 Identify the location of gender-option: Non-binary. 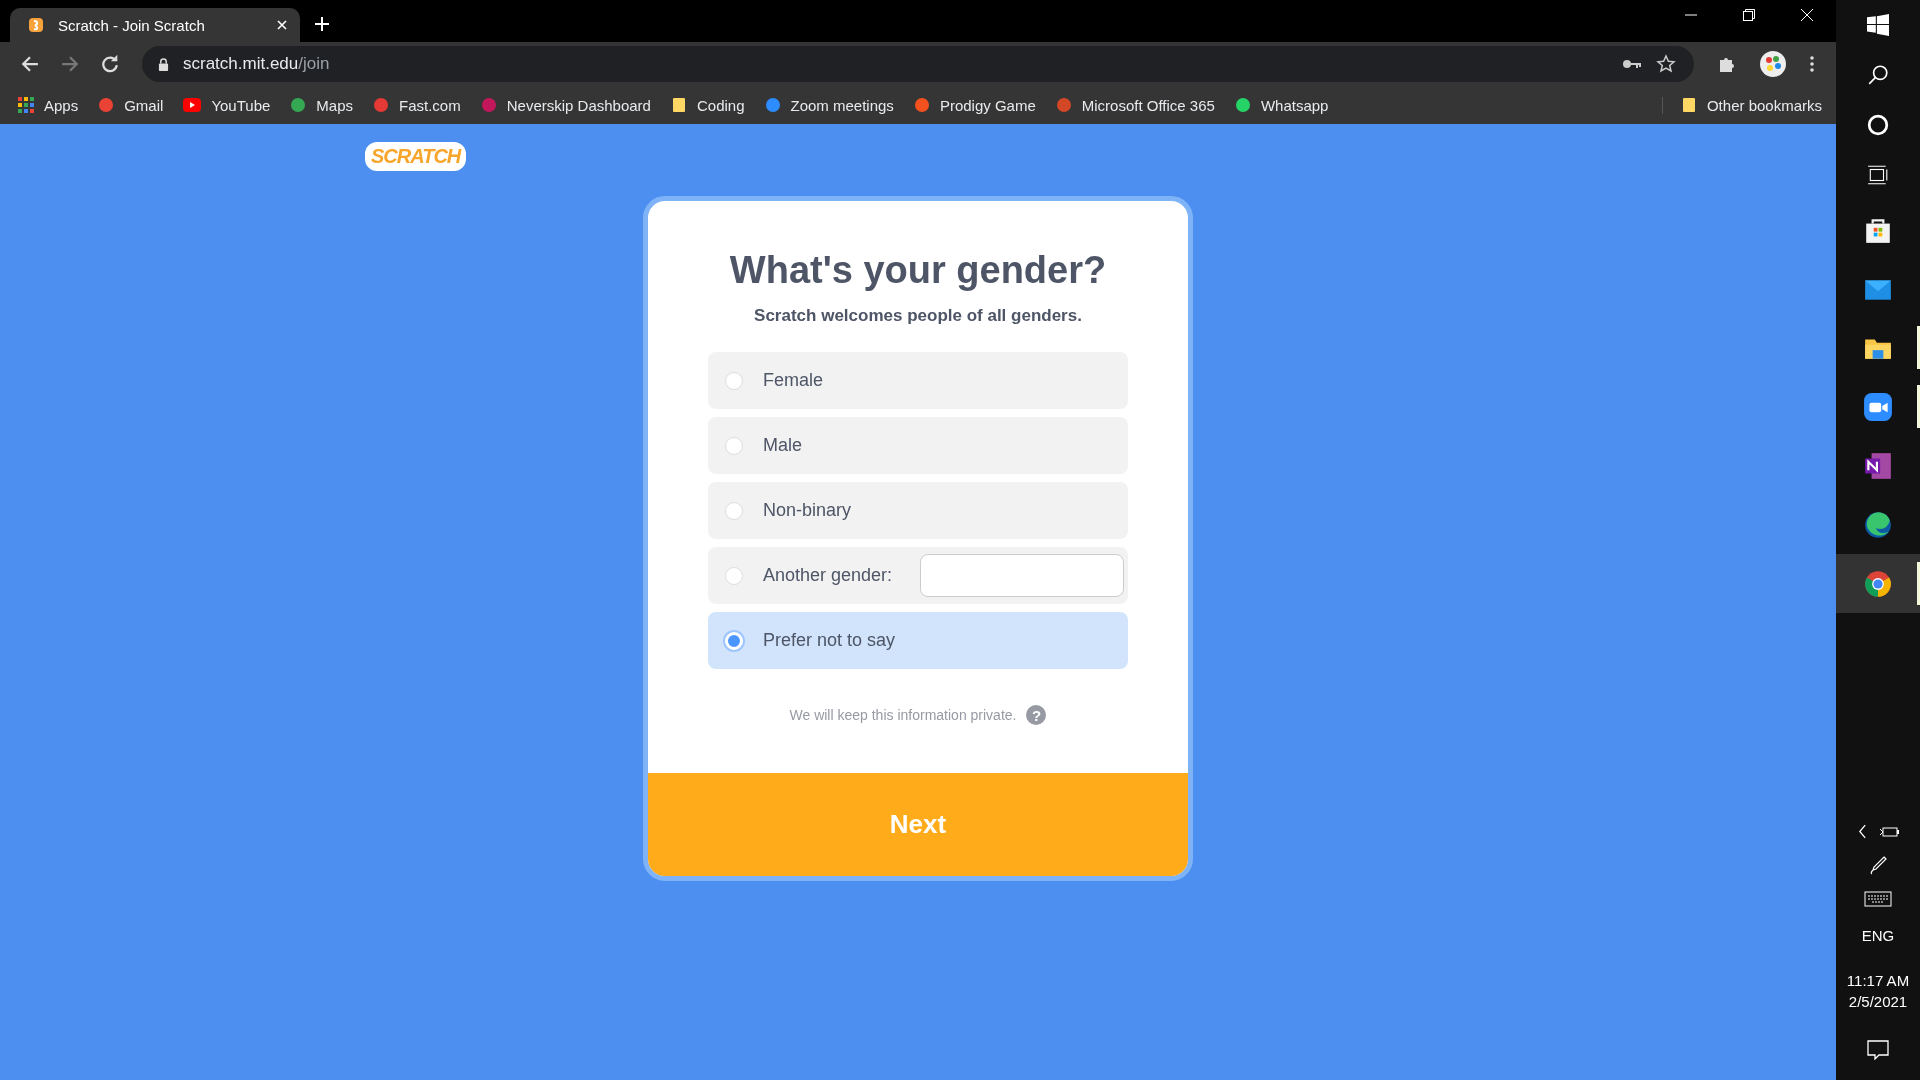
(918, 510).